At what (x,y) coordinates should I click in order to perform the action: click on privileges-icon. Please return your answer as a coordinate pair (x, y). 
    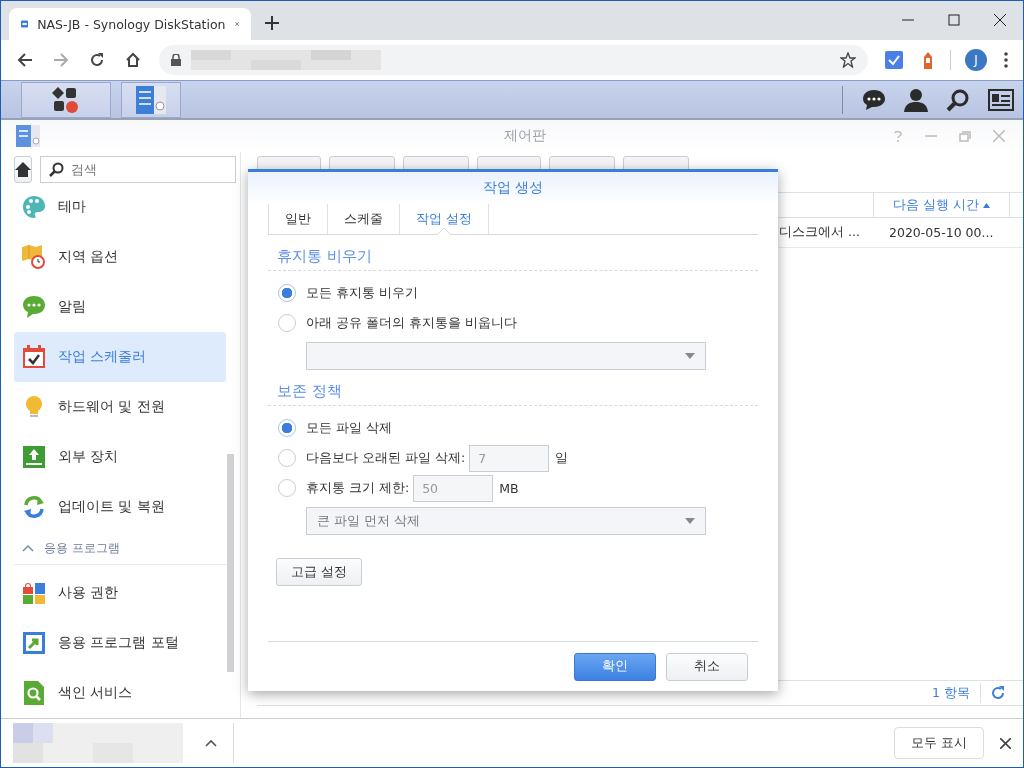
    Looking at the image, I should click on (34, 593).